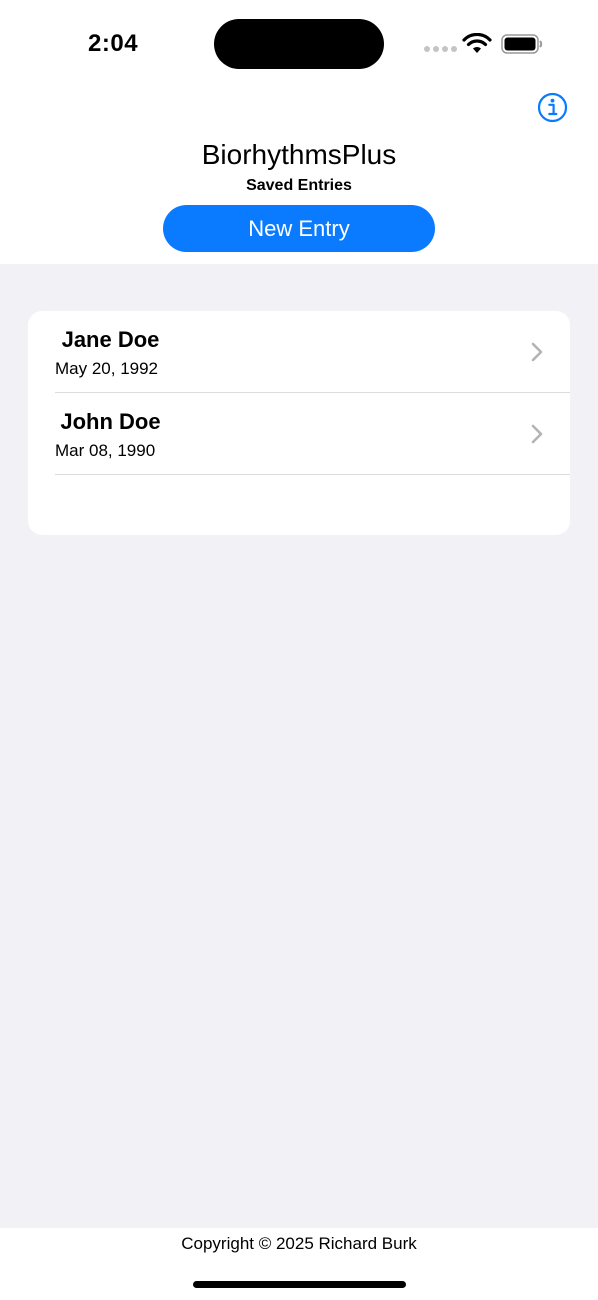 The width and height of the screenshot is (598, 1300). Describe the element at coordinates (552, 107) in the screenshot. I see `info-circle-icon` at that location.